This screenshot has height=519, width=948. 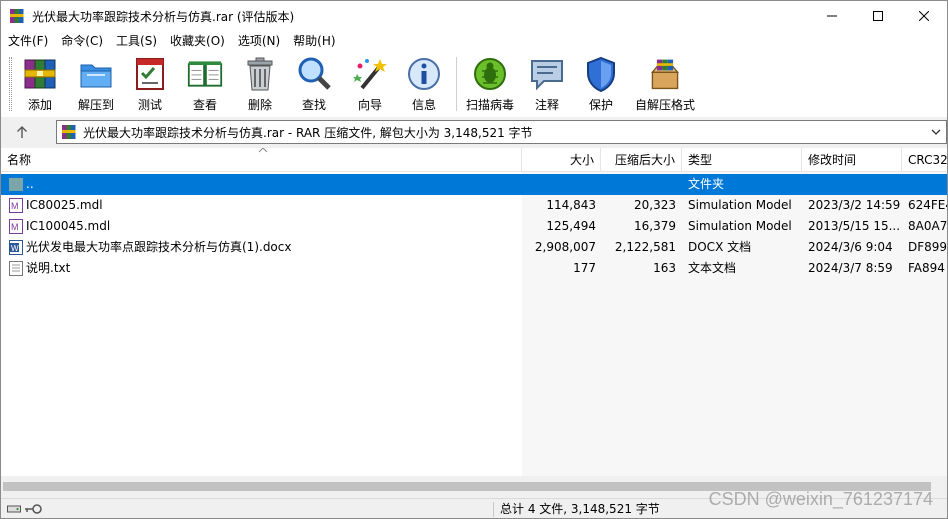 I want to click on file-size, so click(x=559, y=184).